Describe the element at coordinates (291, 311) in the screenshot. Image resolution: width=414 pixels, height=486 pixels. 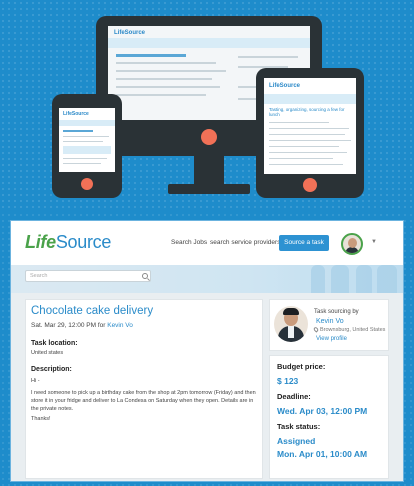
I see `sourcer-avatar-hair` at that location.